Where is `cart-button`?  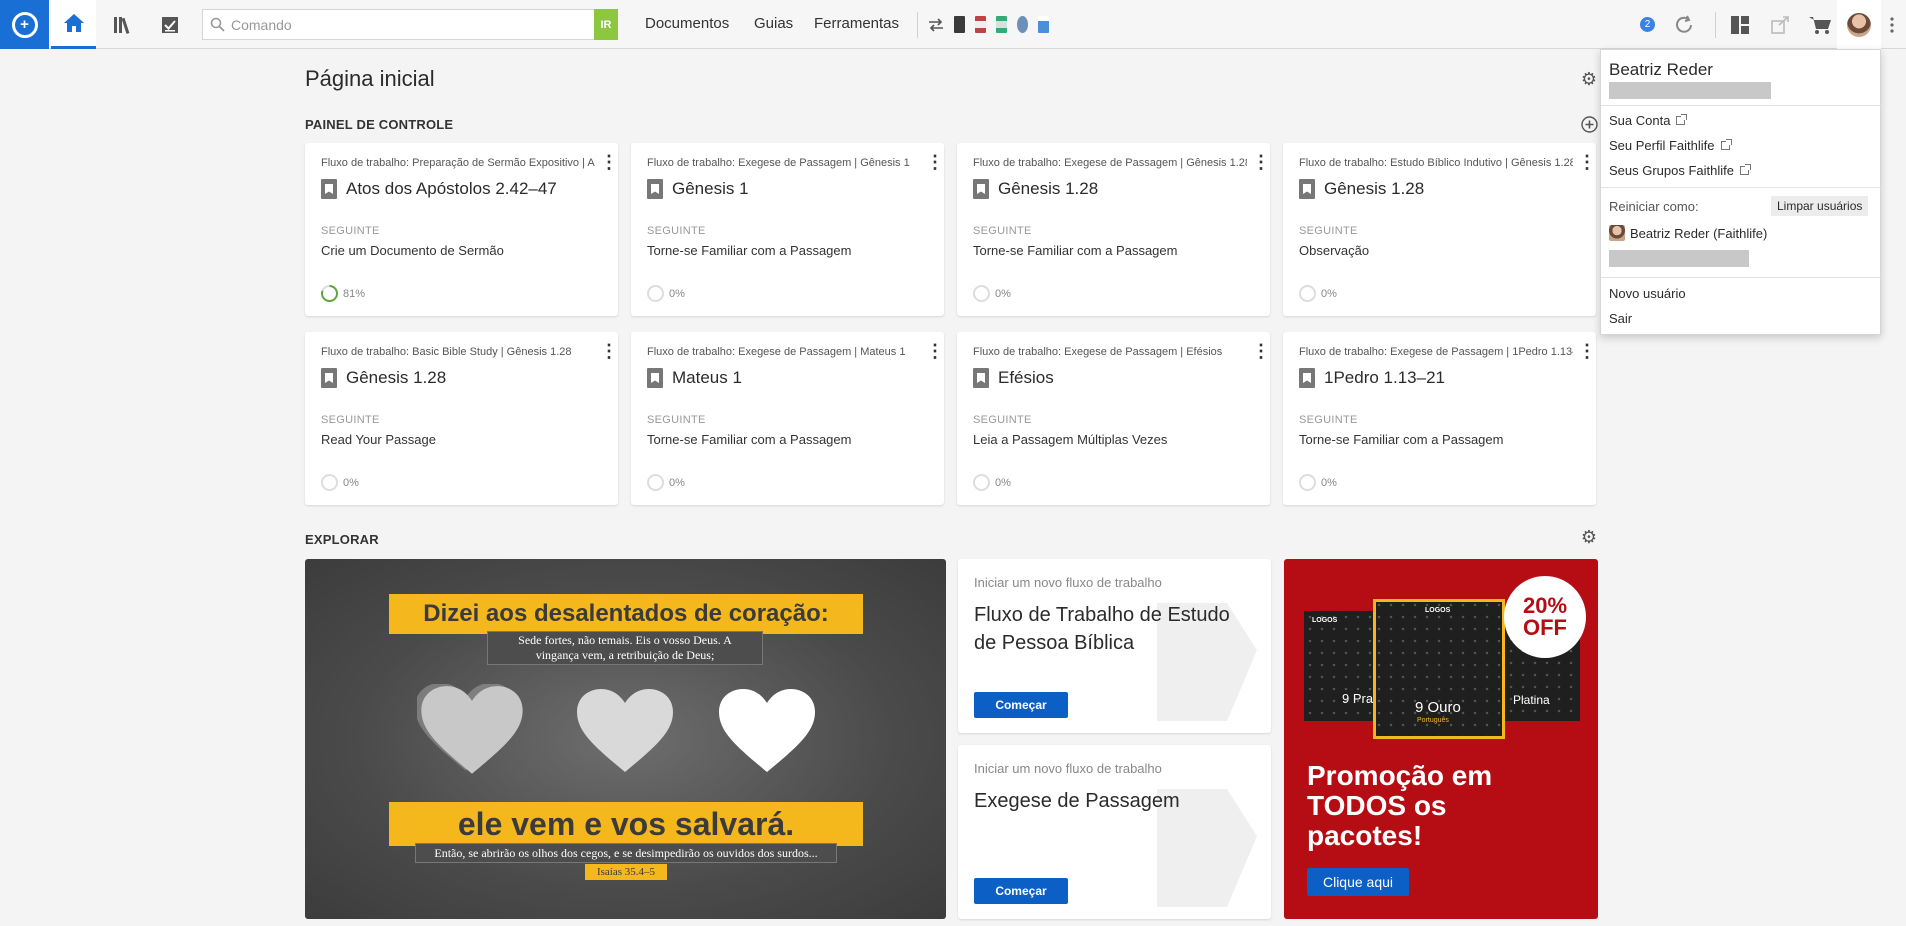 cart-button is located at coordinates (1820, 24).